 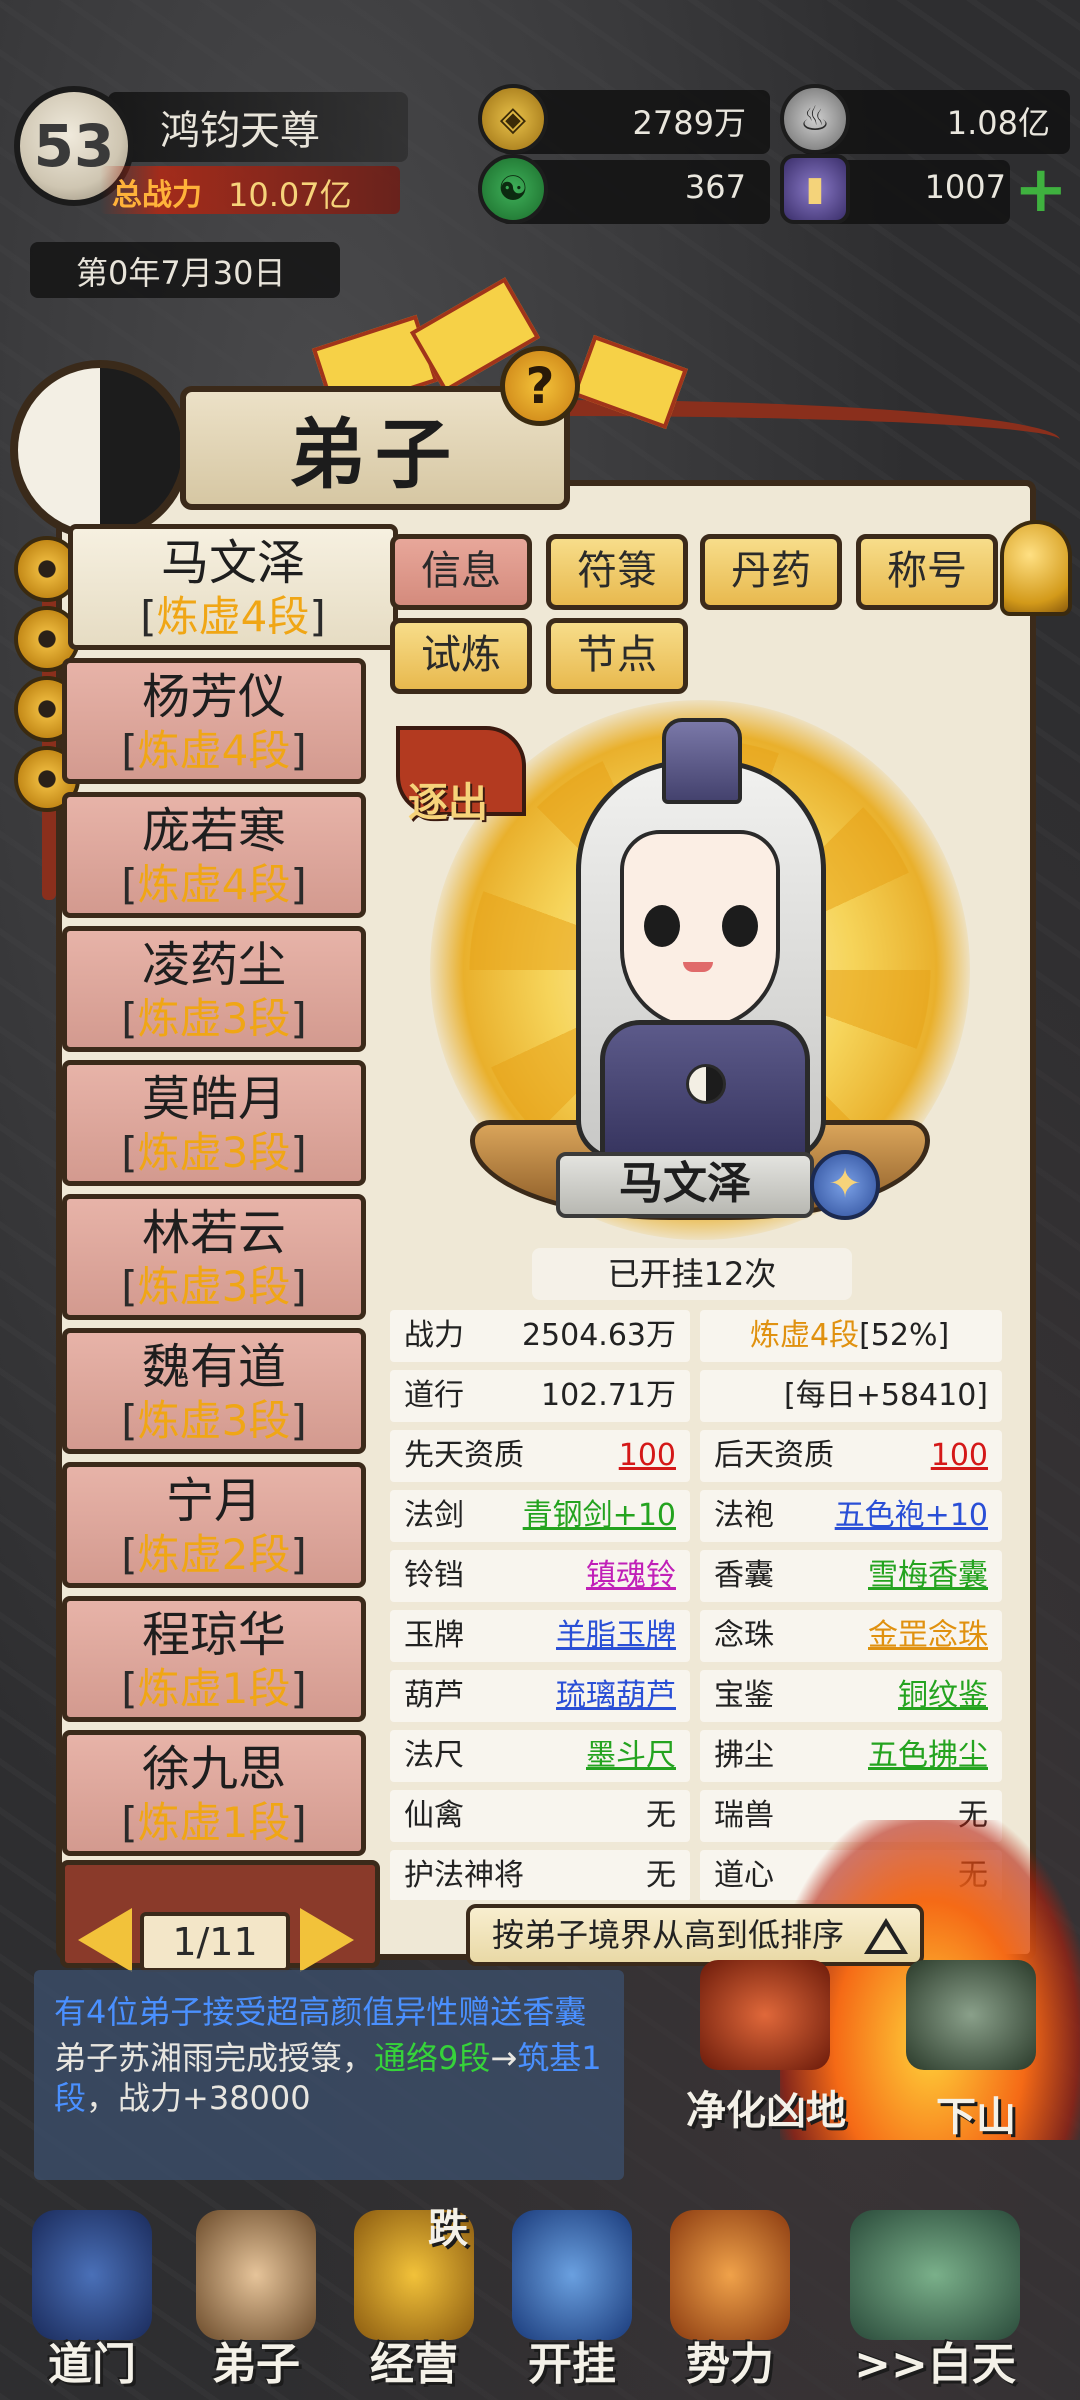 I want to click on stat-beads: 念珠 金罡念珠, so click(x=851, y=1636).